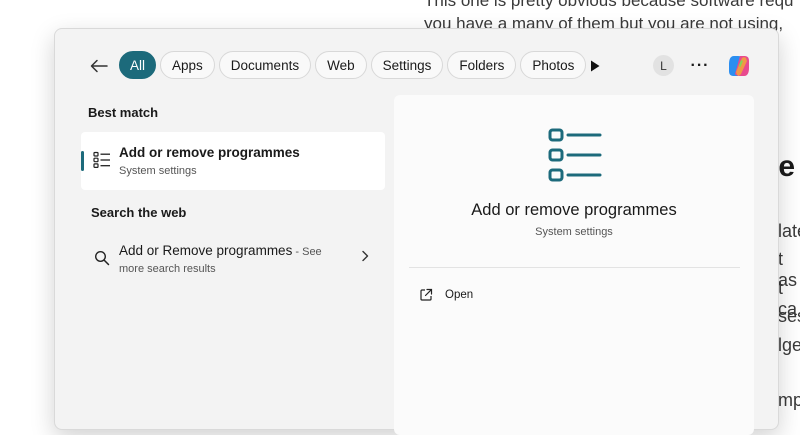 This screenshot has height=435, width=800. I want to click on more-options-button: ···, so click(700, 66).